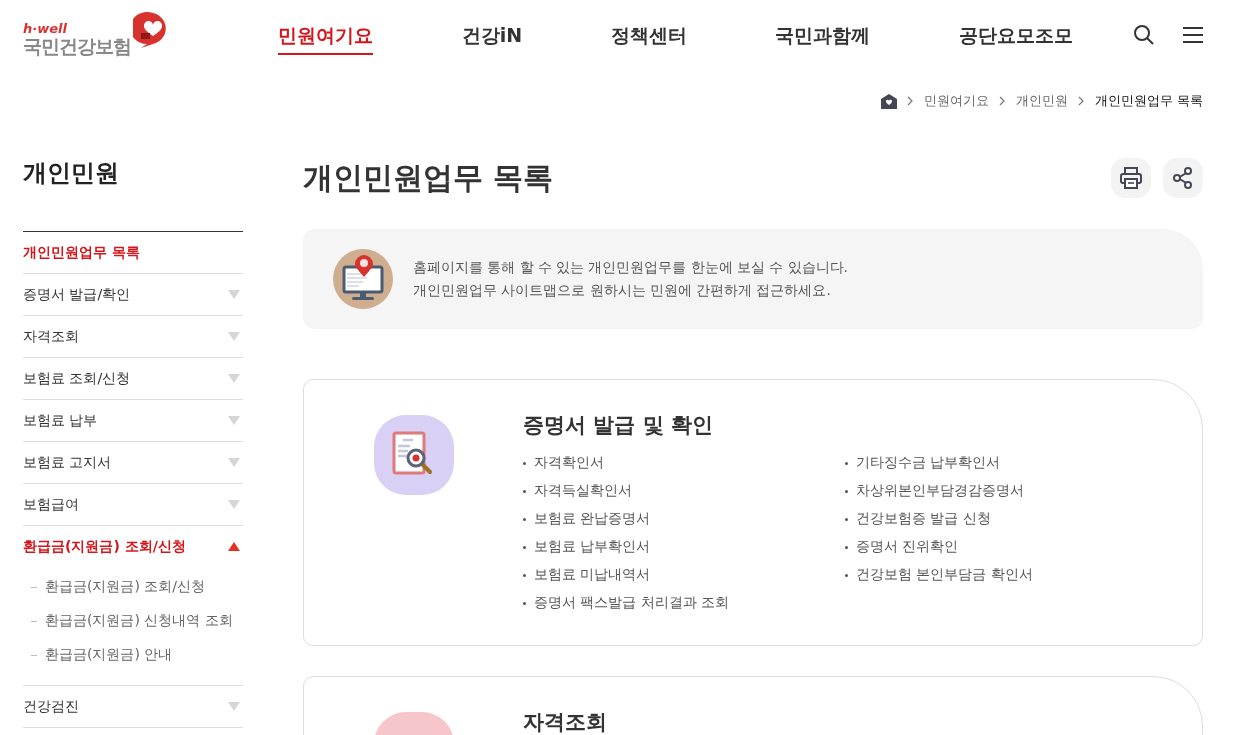  Describe the element at coordinates (648, 35) in the screenshot. I see `nav-tab: 정책센터` at that location.